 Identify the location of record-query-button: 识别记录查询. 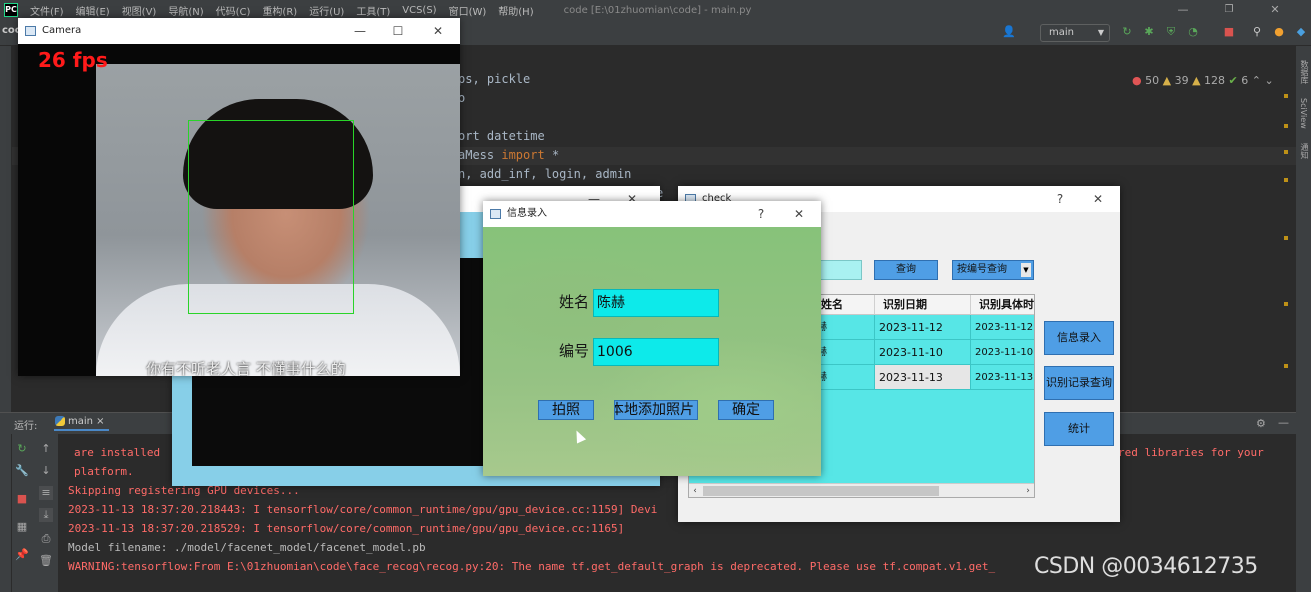
(1079, 383).